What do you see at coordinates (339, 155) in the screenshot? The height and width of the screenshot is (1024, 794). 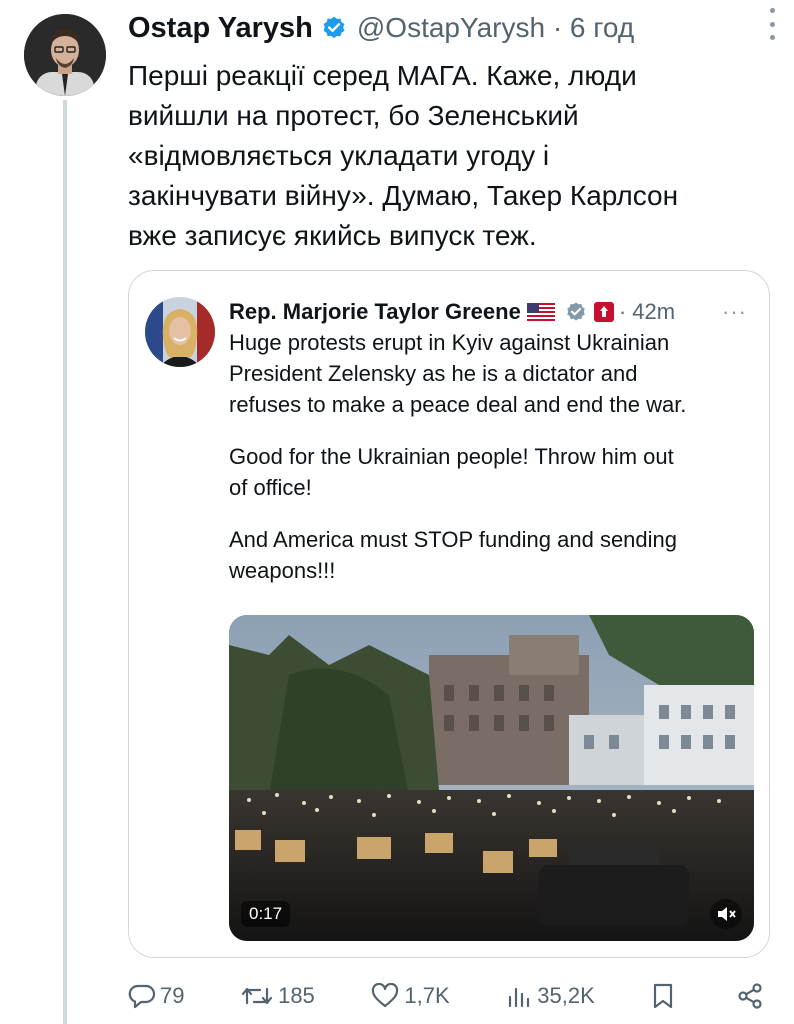 I see `tweet-text-line: «відмовляється укладати угоду і` at bounding box center [339, 155].